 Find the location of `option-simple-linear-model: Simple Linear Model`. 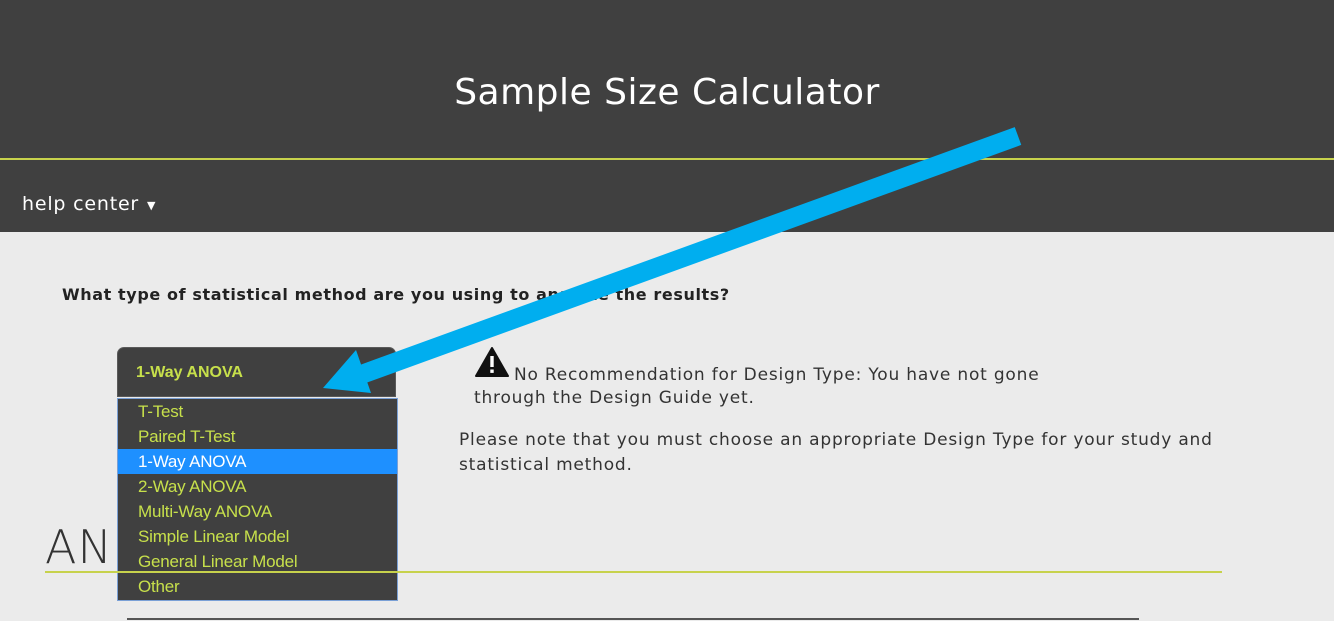

option-simple-linear-model: Simple Linear Model is located at coordinates (257, 536).